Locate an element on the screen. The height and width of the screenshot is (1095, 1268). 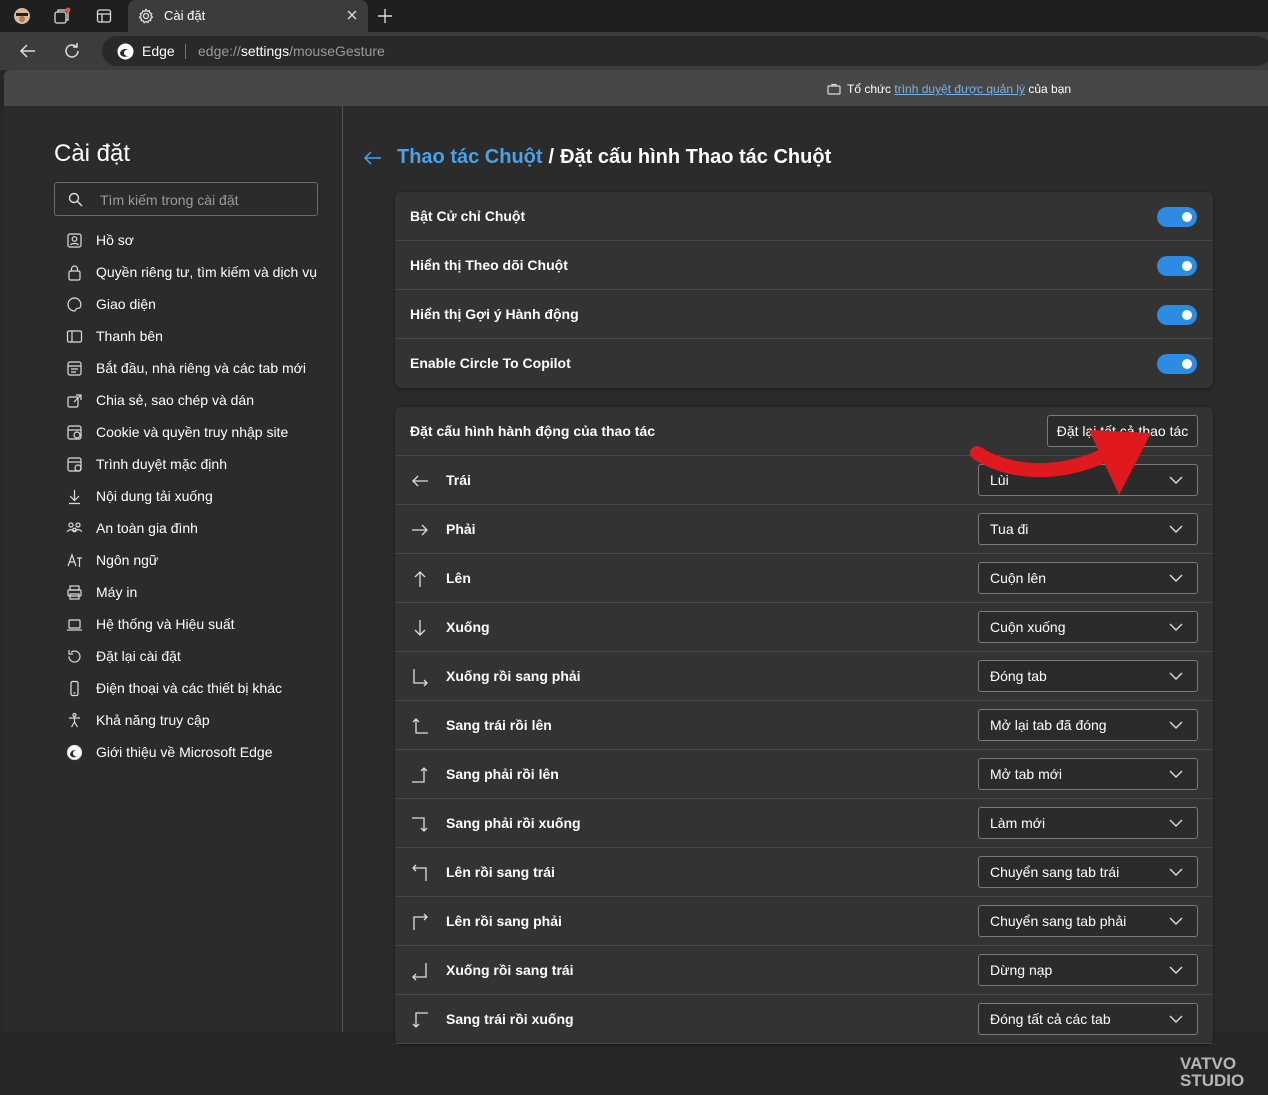
managed-browser-link: trình duyệt được quản lý is located at coordinates (959, 89).